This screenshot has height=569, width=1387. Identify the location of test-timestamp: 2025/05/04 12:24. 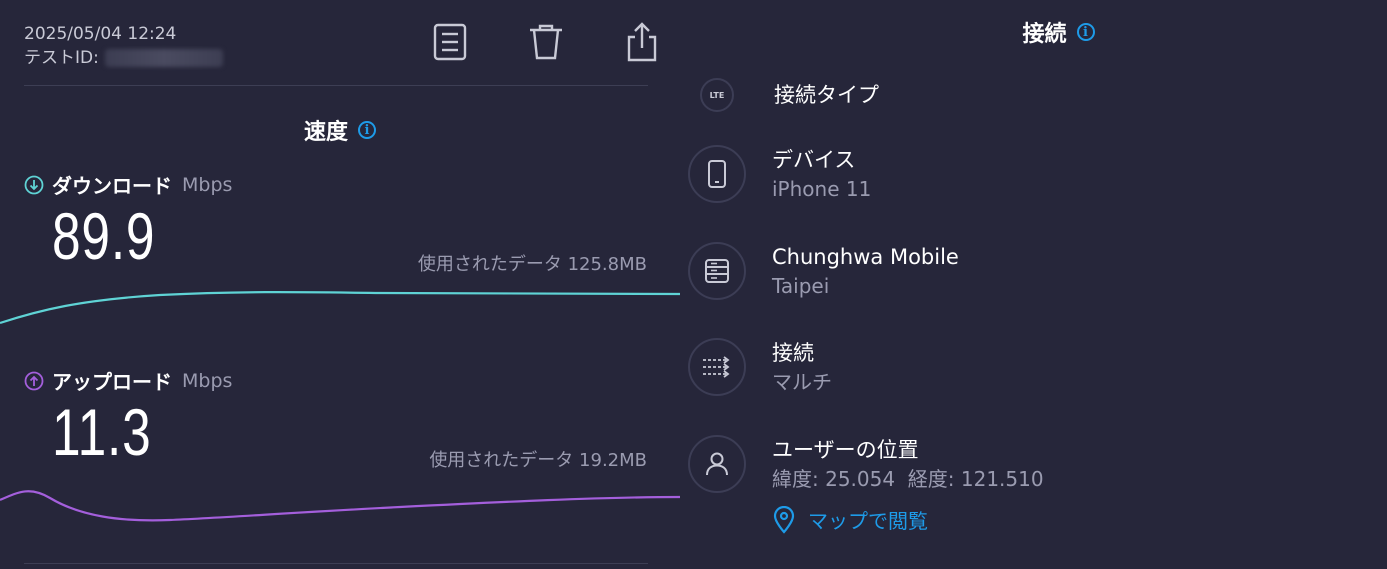
(100, 34).